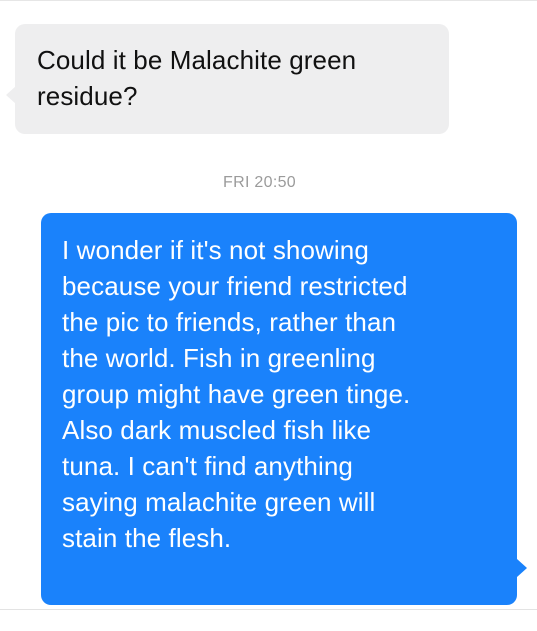 Image resolution: width=537 pixels, height=631 pixels. I want to click on incoming-message-text: Could it be Malachite green residue?, so click(197, 78).